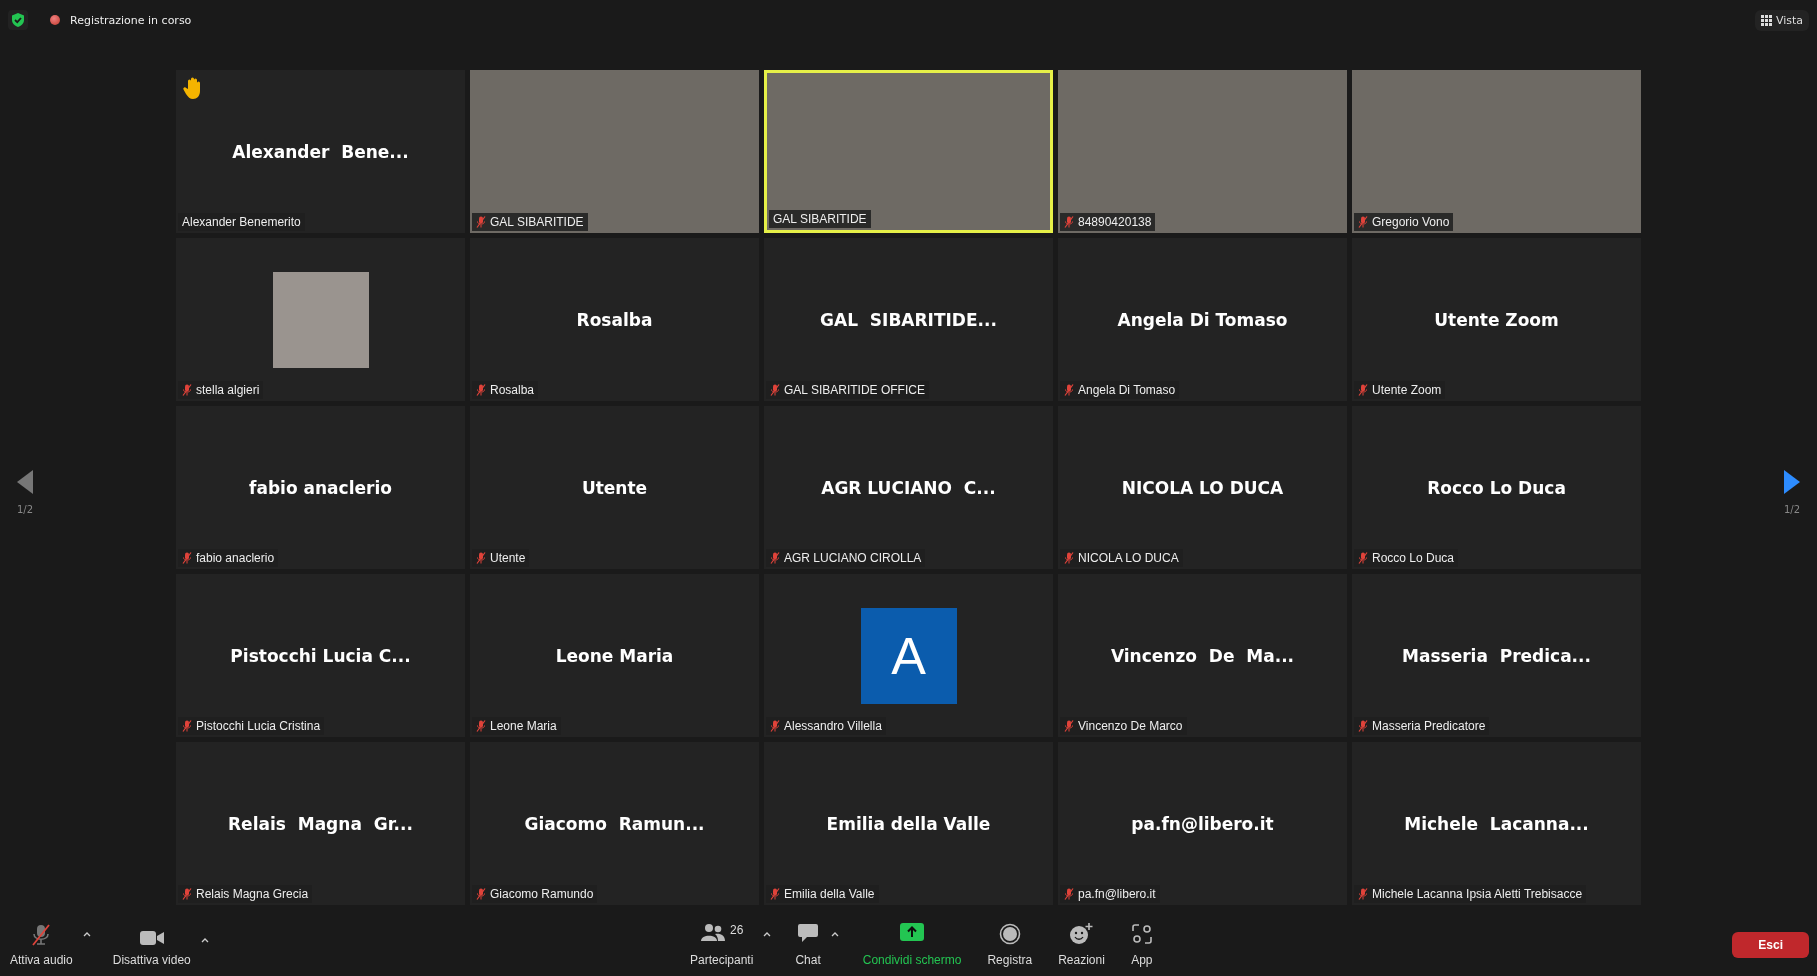 This screenshot has width=1817, height=976. Describe the element at coordinates (908, 823) in the screenshot. I see `participant-name: Emilia della Valle` at that location.